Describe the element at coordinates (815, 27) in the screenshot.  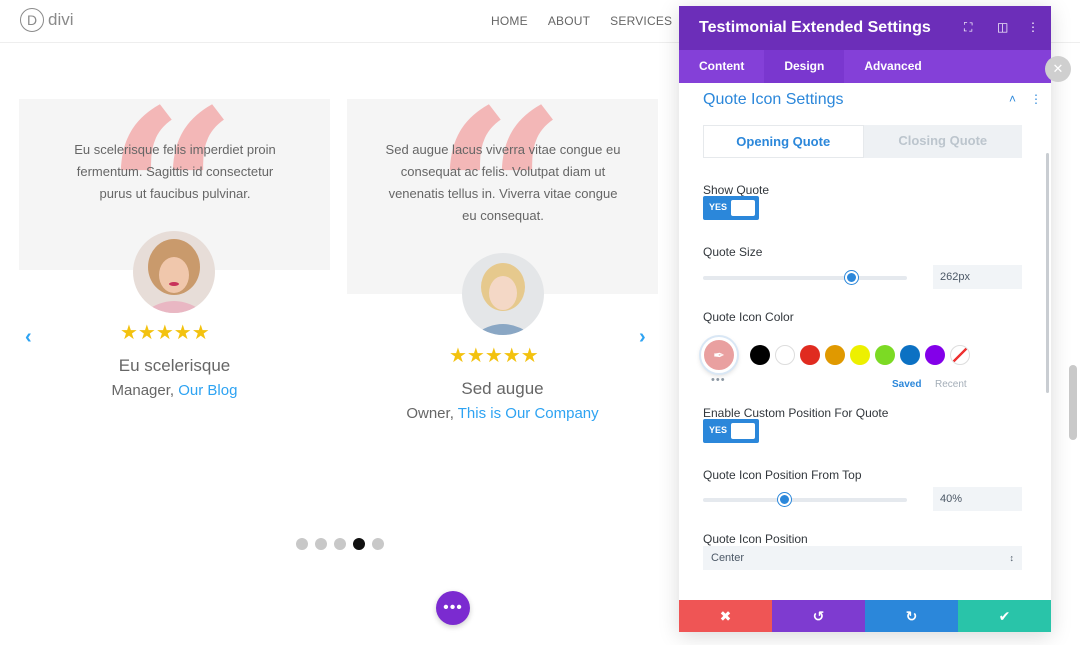
I see `panel-title: Testimonial Extended Settings` at that location.